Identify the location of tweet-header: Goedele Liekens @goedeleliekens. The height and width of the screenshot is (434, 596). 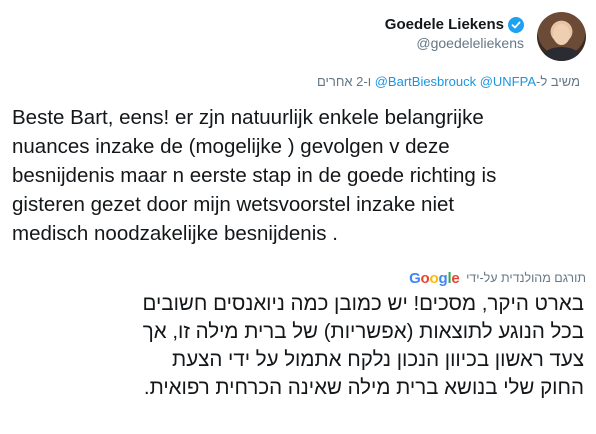
(298, 38).